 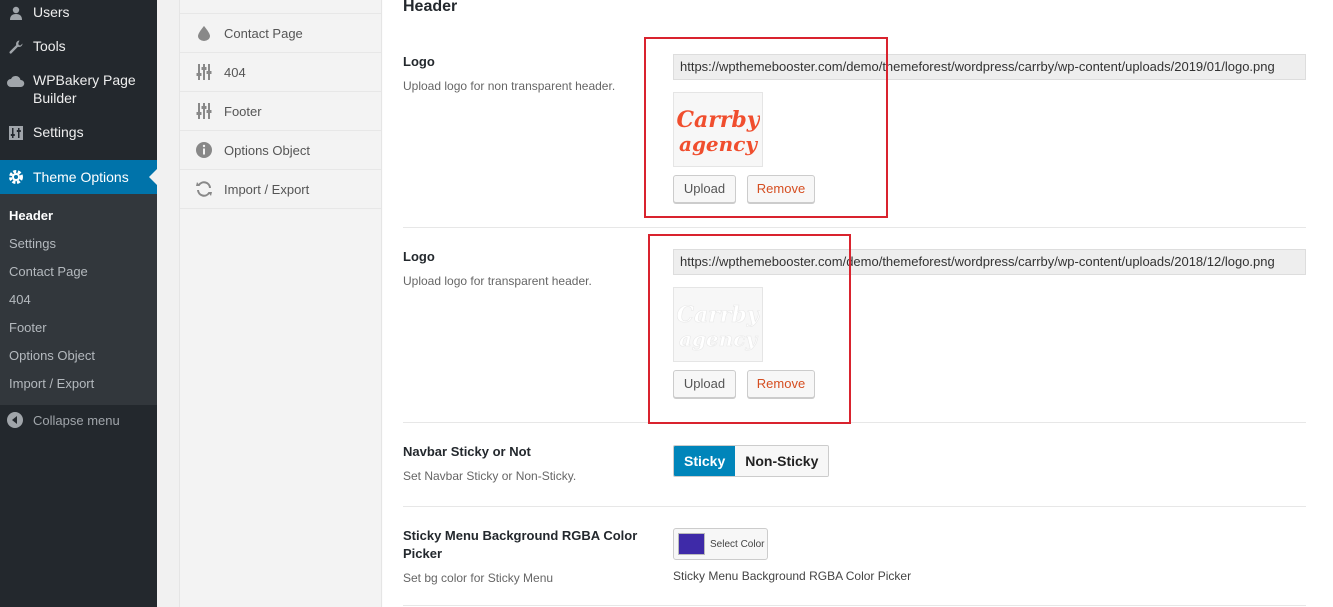 I want to click on menu-label: Settings, so click(x=58, y=132).